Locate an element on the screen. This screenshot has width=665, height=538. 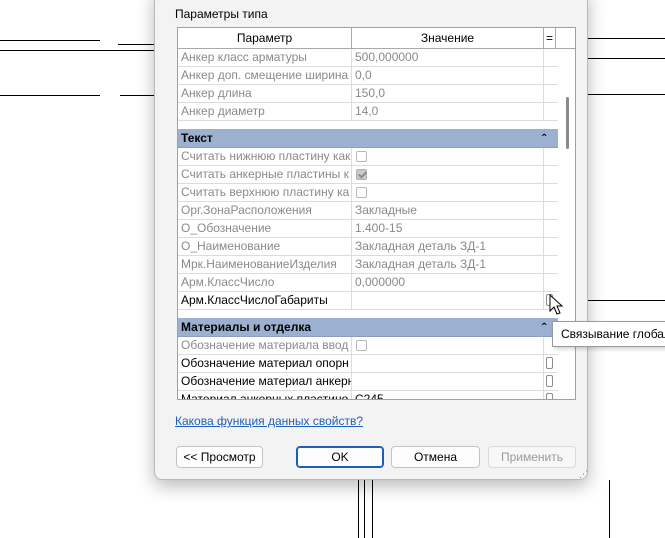
preview-button: << Просмотр is located at coordinates (219, 457).